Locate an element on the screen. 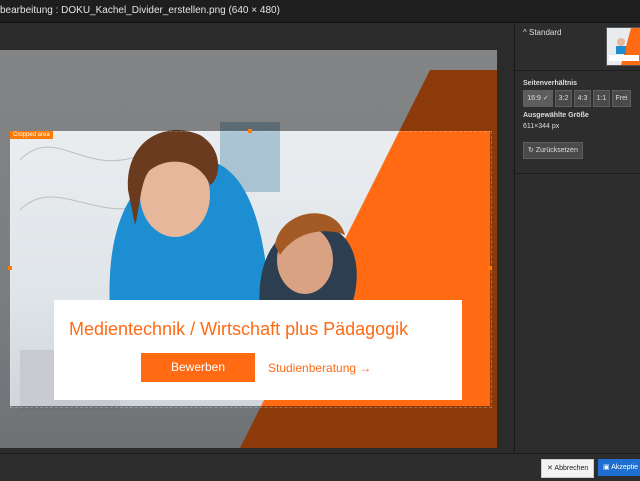 Image resolution: width=640 pixels, height=481 pixels. ratio-4-3-button: 4:3 is located at coordinates (582, 98).